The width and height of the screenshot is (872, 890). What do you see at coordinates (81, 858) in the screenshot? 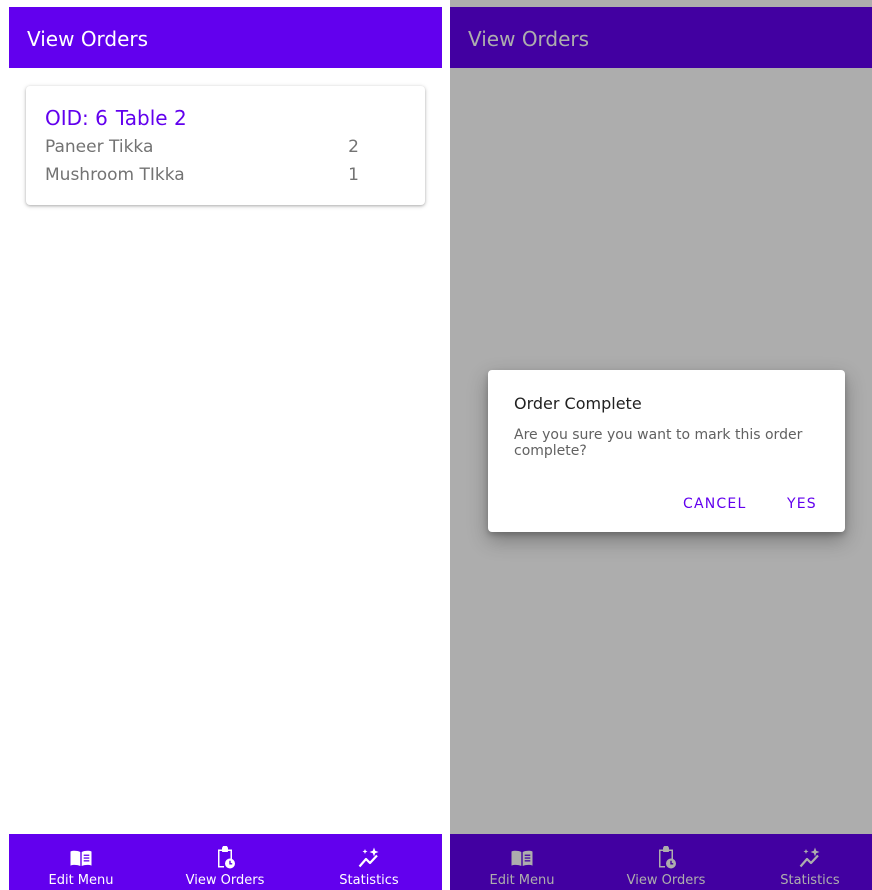
I see `menu-book-icon` at bounding box center [81, 858].